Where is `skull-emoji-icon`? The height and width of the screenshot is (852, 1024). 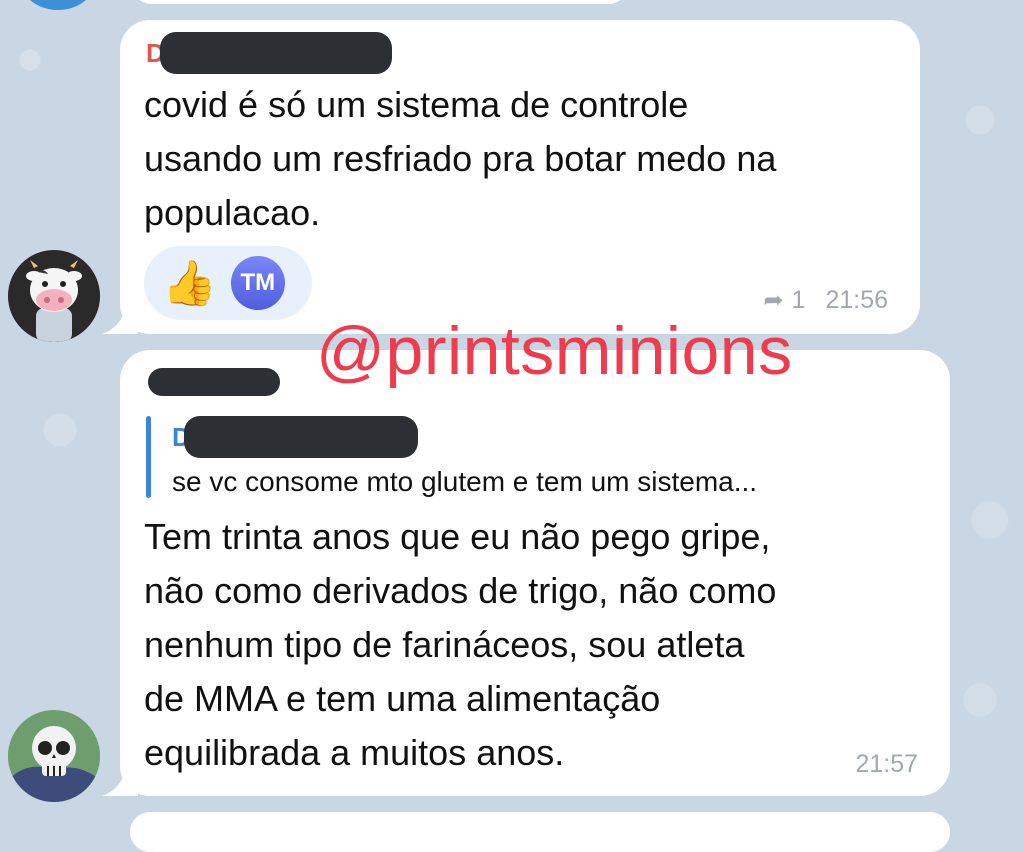 skull-emoji-icon is located at coordinates (54, 756).